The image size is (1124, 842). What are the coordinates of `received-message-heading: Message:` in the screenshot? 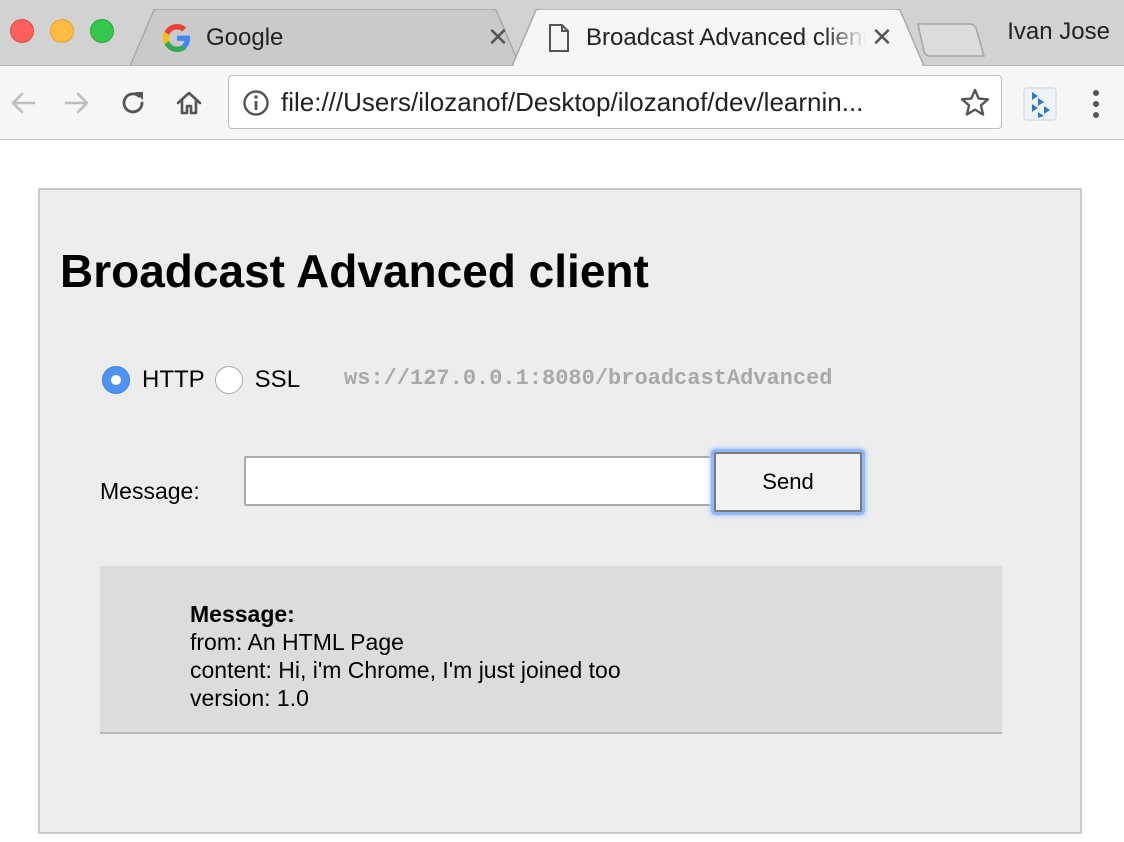 It's located at (242, 614).